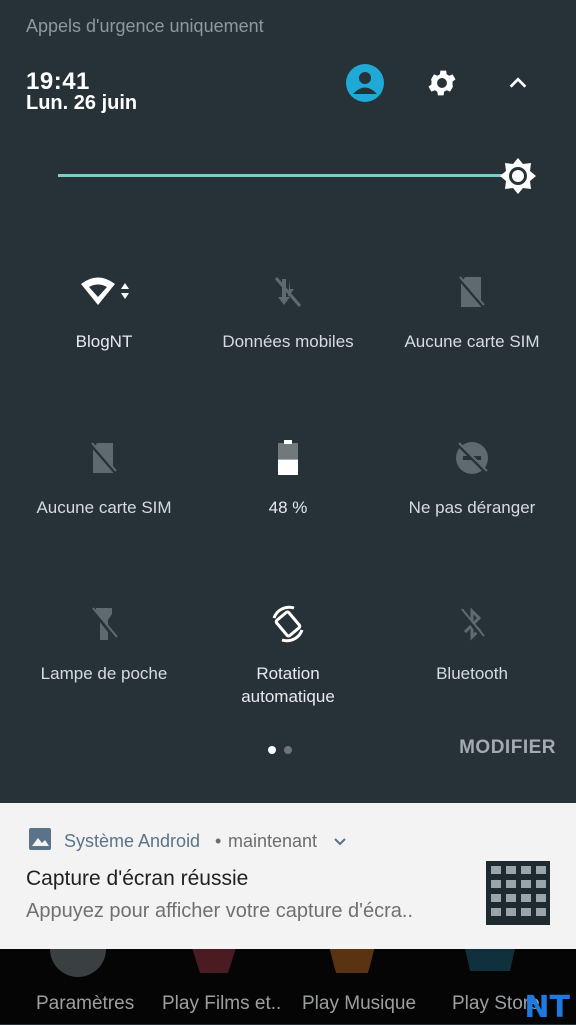  Describe the element at coordinates (82, 103) in the screenshot. I see `date-text: Lun. 26 juin` at that location.